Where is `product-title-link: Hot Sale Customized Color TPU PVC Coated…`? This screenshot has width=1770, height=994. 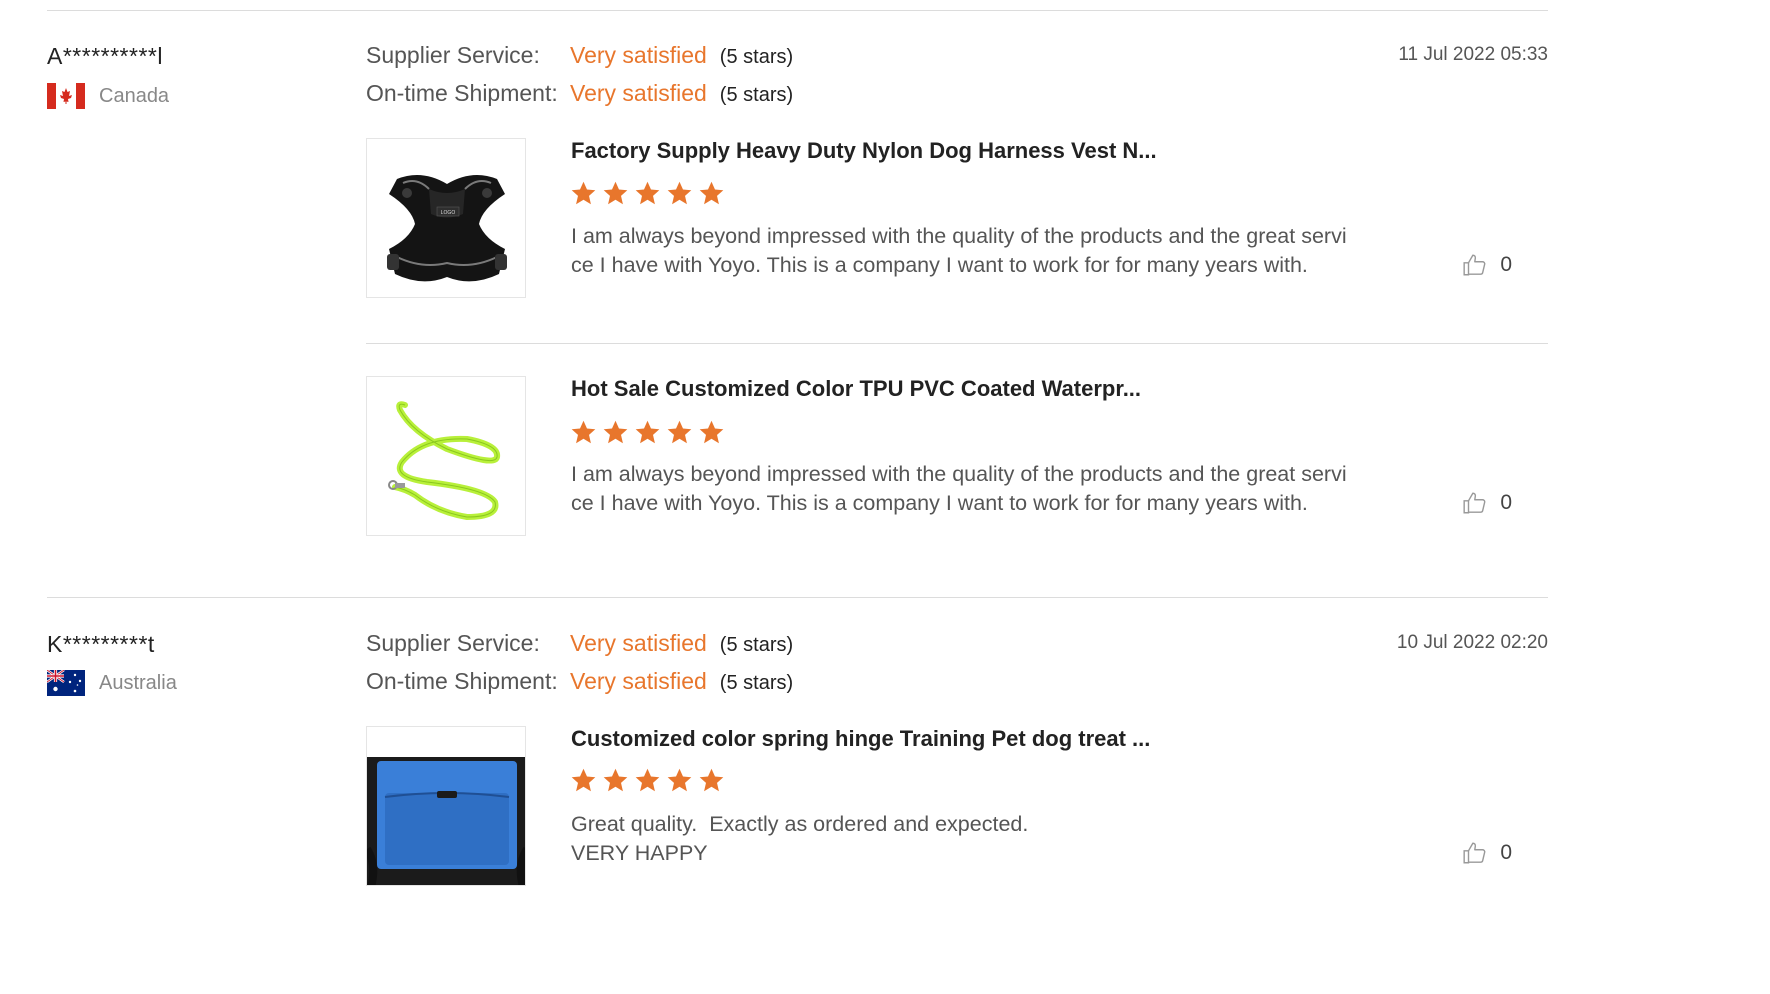 product-title-link: Hot Sale Customized Color TPU PVC Coated… is located at coordinates (856, 389).